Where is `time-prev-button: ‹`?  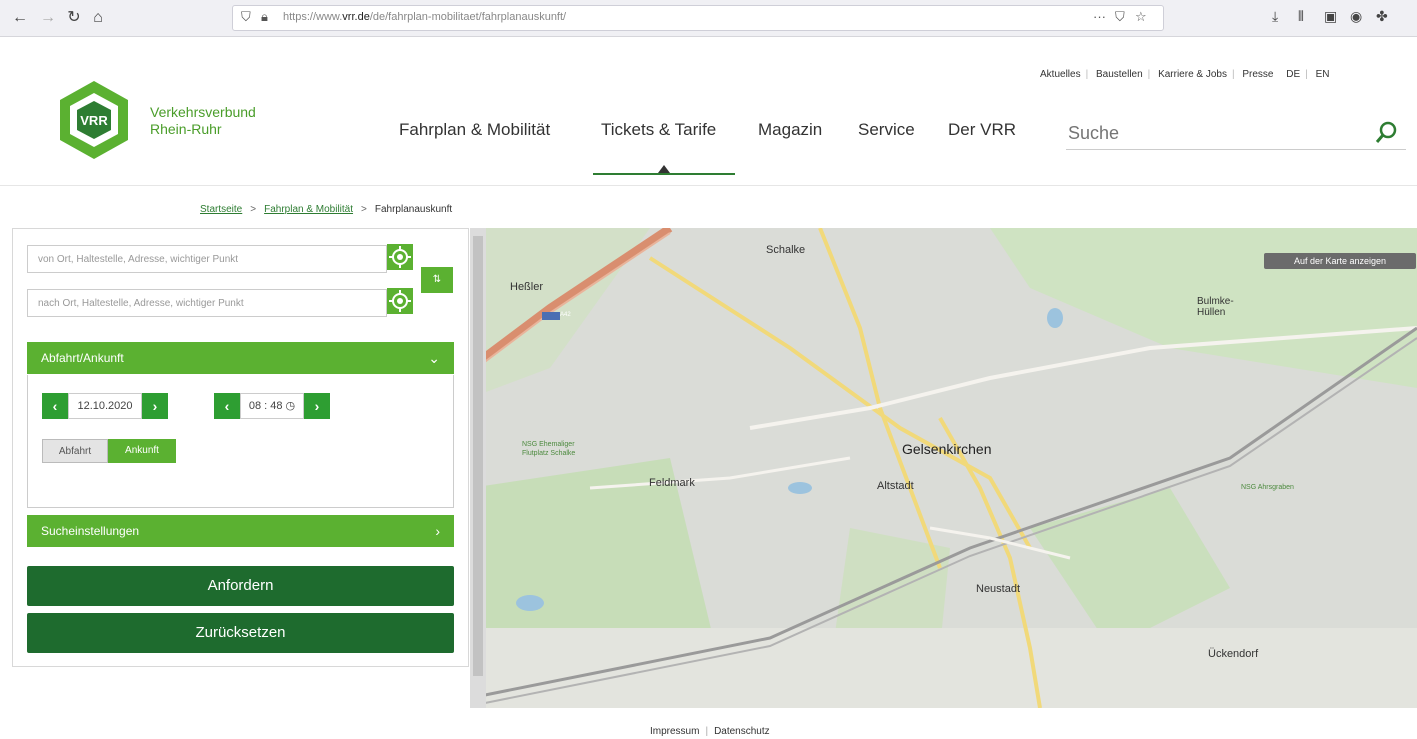 time-prev-button: ‹ is located at coordinates (227, 406).